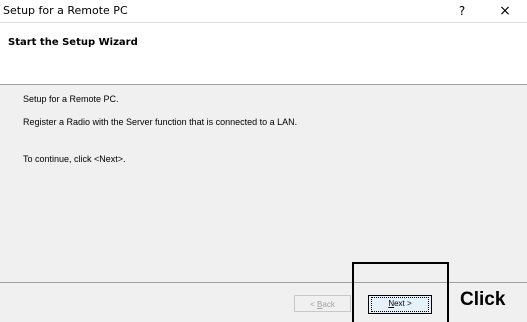 This screenshot has height=322, width=527. What do you see at coordinates (314, 304) in the screenshot?
I see `back-button-prefix: <` at bounding box center [314, 304].